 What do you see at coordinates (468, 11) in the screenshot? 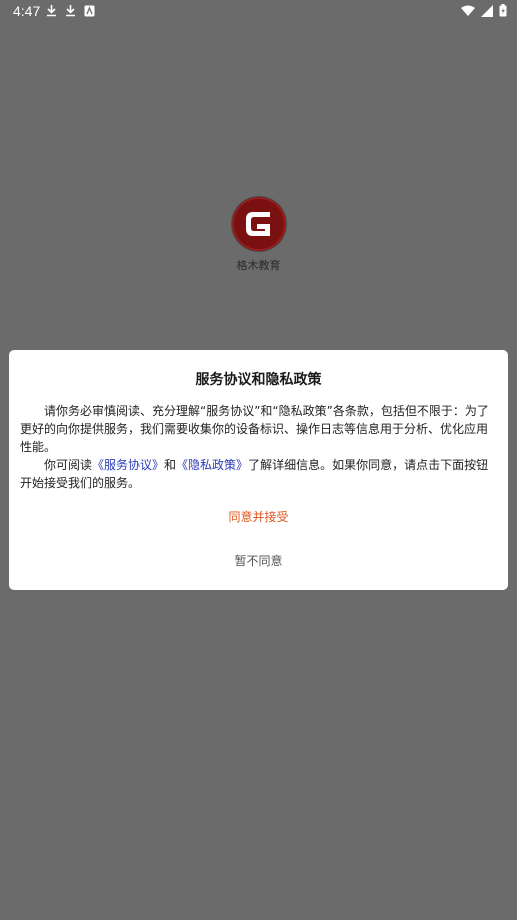
I see `wifi-icon` at bounding box center [468, 11].